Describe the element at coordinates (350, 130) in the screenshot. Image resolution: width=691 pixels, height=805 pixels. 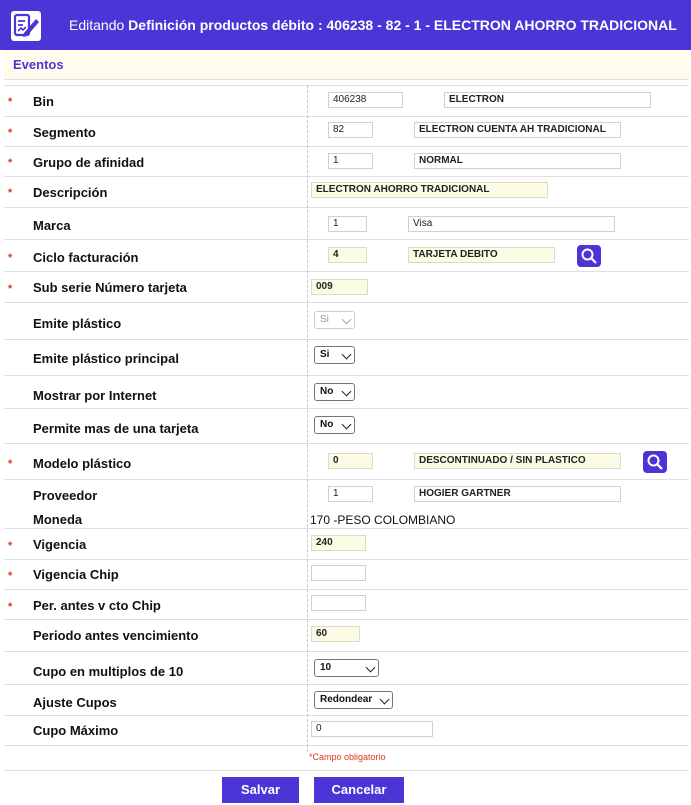
I see `segmento-code-field: 82` at that location.